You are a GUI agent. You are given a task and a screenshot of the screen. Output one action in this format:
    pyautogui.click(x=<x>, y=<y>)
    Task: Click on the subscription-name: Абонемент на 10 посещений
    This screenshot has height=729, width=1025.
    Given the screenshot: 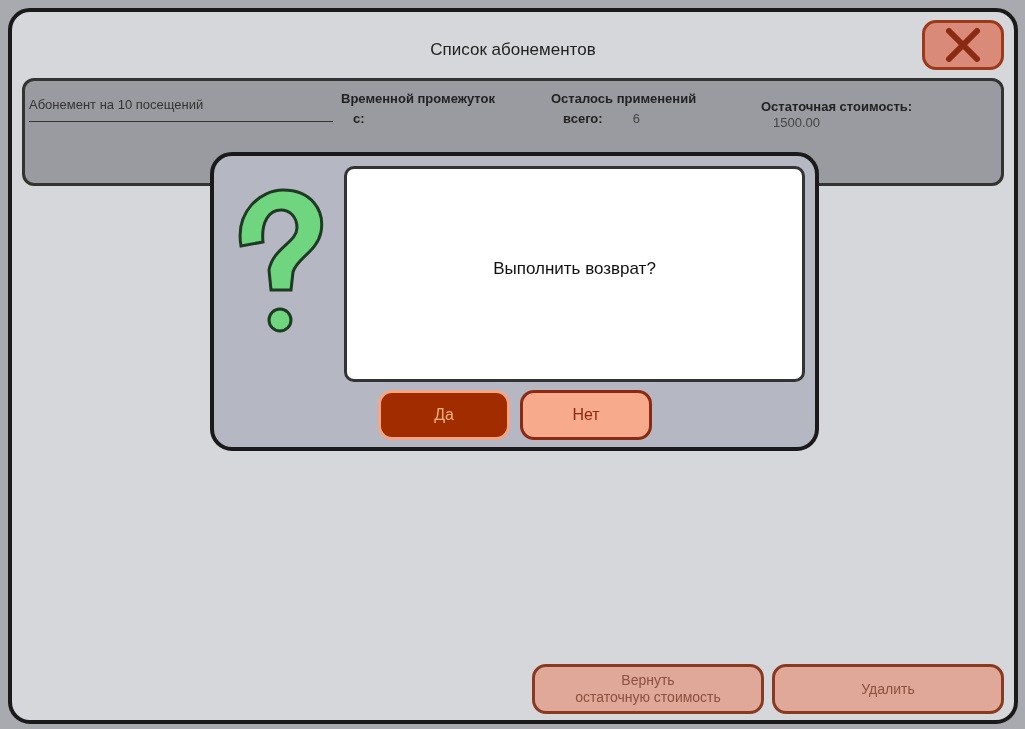 What is the action you would take?
    pyautogui.click(x=181, y=108)
    